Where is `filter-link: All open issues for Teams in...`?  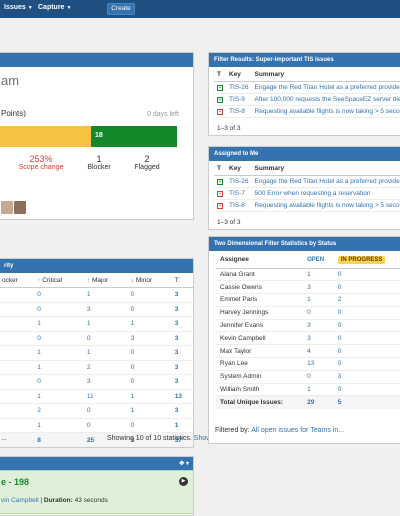
filter-link: All open issues for Teams in... is located at coordinates (297, 430).